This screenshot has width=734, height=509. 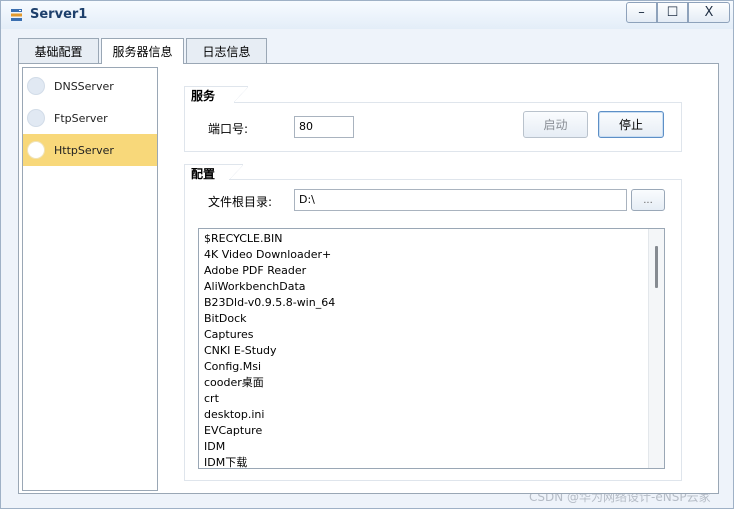 What do you see at coordinates (240, 351) in the screenshot?
I see `list-item: CNKI E-Study` at bounding box center [240, 351].